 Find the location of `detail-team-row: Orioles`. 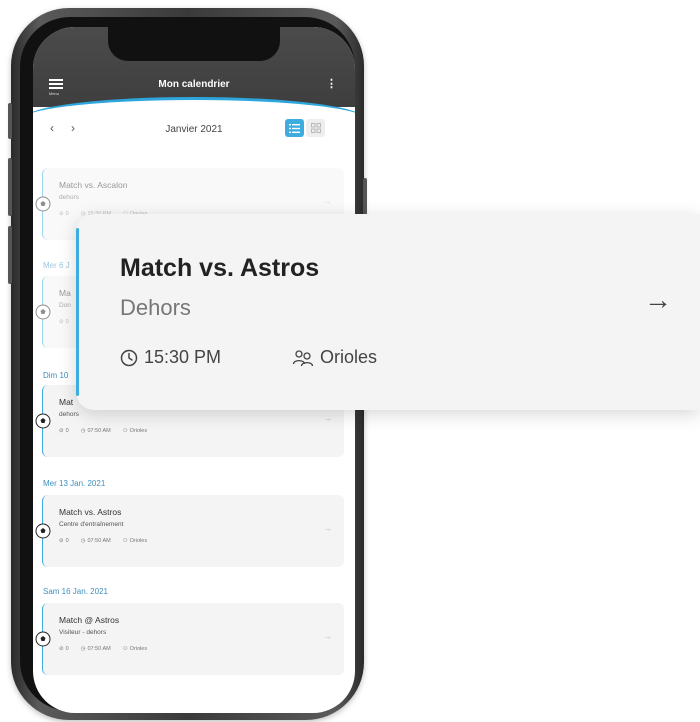

detail-team-row: Orioles is located at coordinates (334, 357).